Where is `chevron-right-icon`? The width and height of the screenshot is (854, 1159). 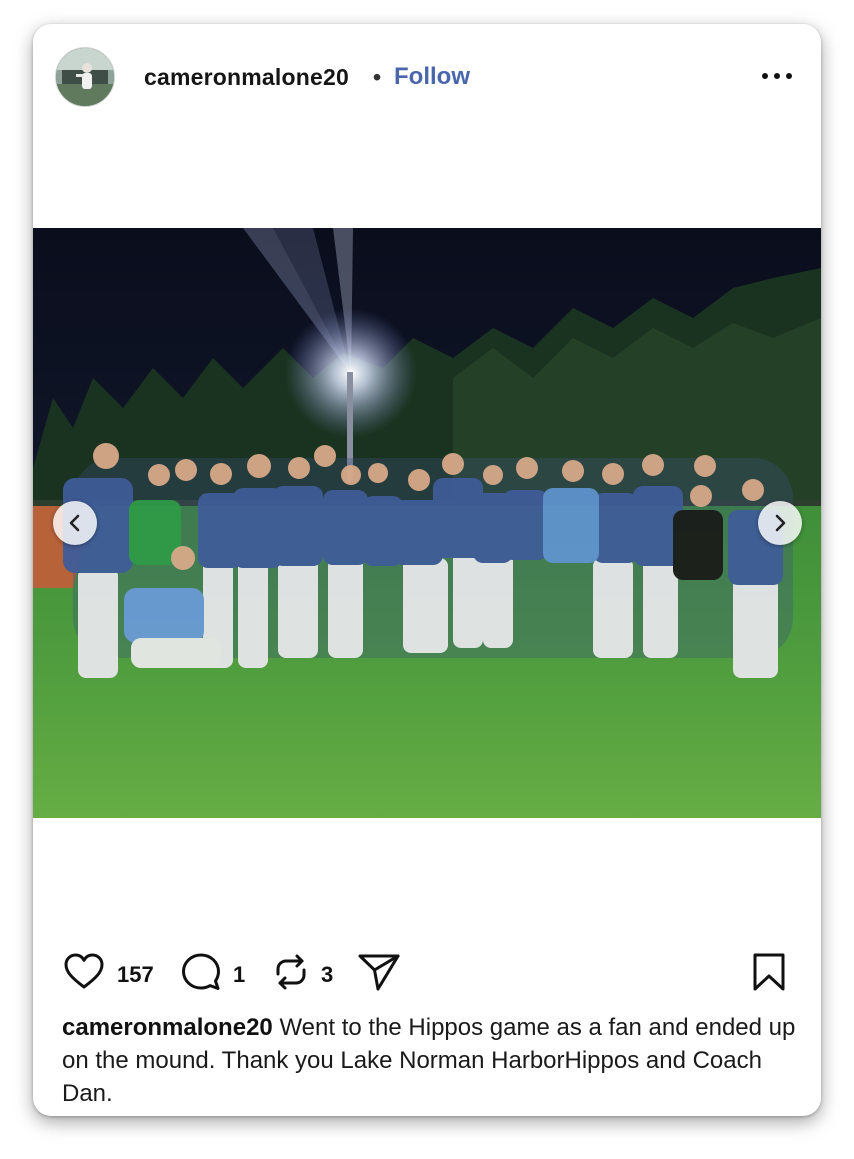 chevron-right-icon is located at coordinates (780, 523).